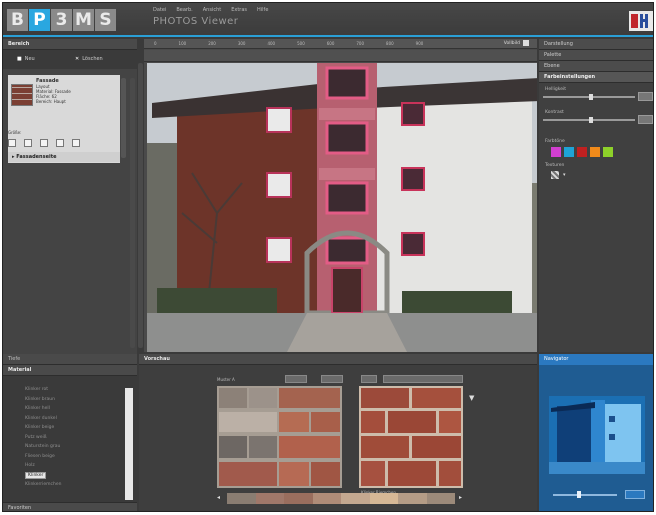  Describe the element at coordinates (77, 58) in the screenshot. I see `delete-icon: ✕` at that location.